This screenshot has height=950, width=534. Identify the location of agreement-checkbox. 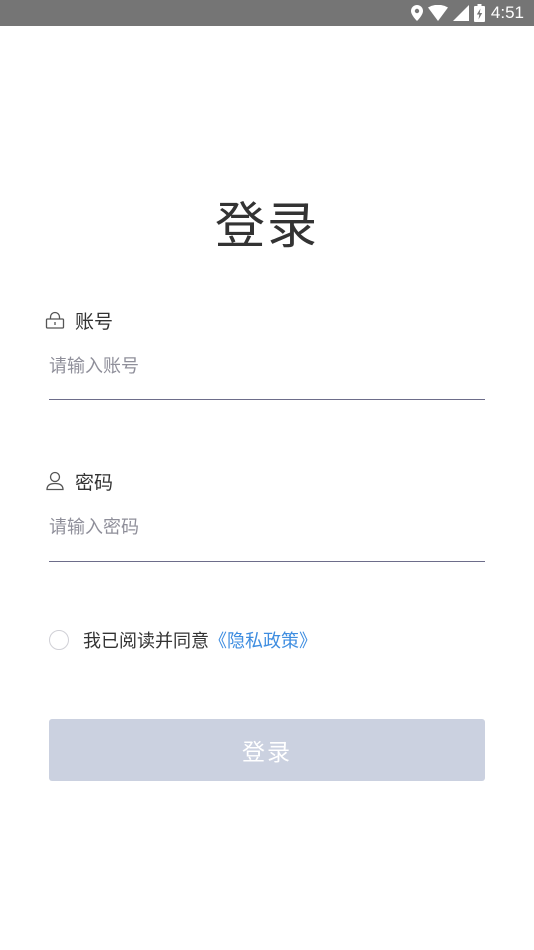
(59, 640).